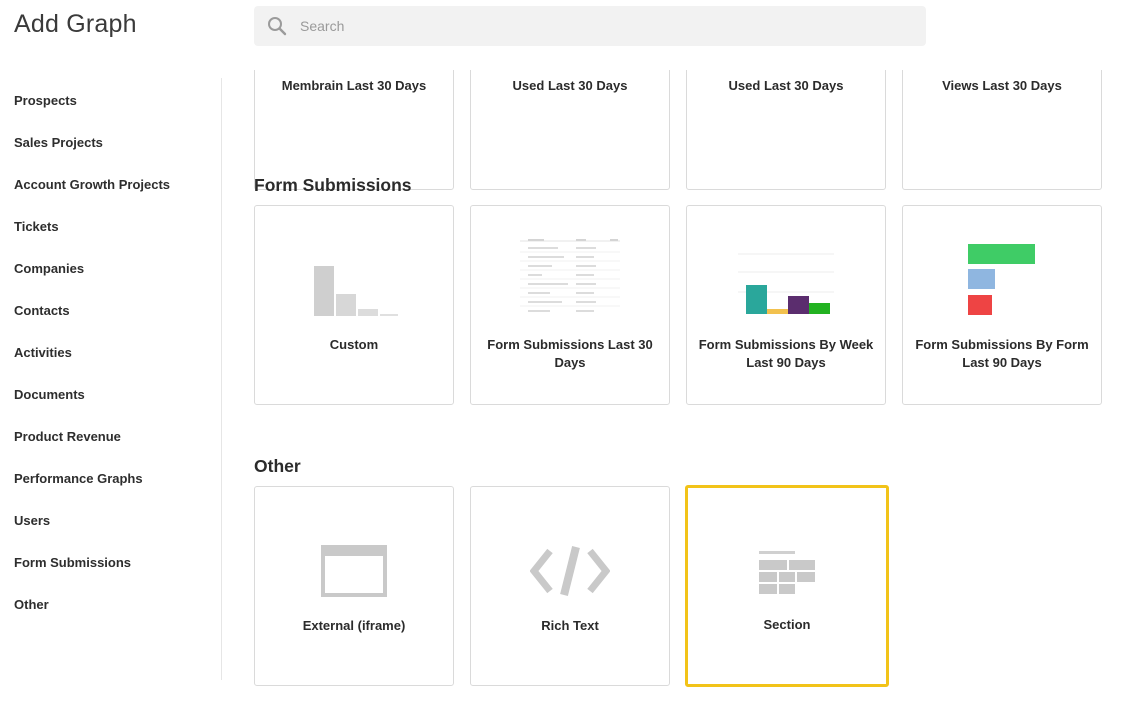 The width and height of the screenshot is (1145, 715). I want to click on graph-card-section: Section, so click(787, 586).